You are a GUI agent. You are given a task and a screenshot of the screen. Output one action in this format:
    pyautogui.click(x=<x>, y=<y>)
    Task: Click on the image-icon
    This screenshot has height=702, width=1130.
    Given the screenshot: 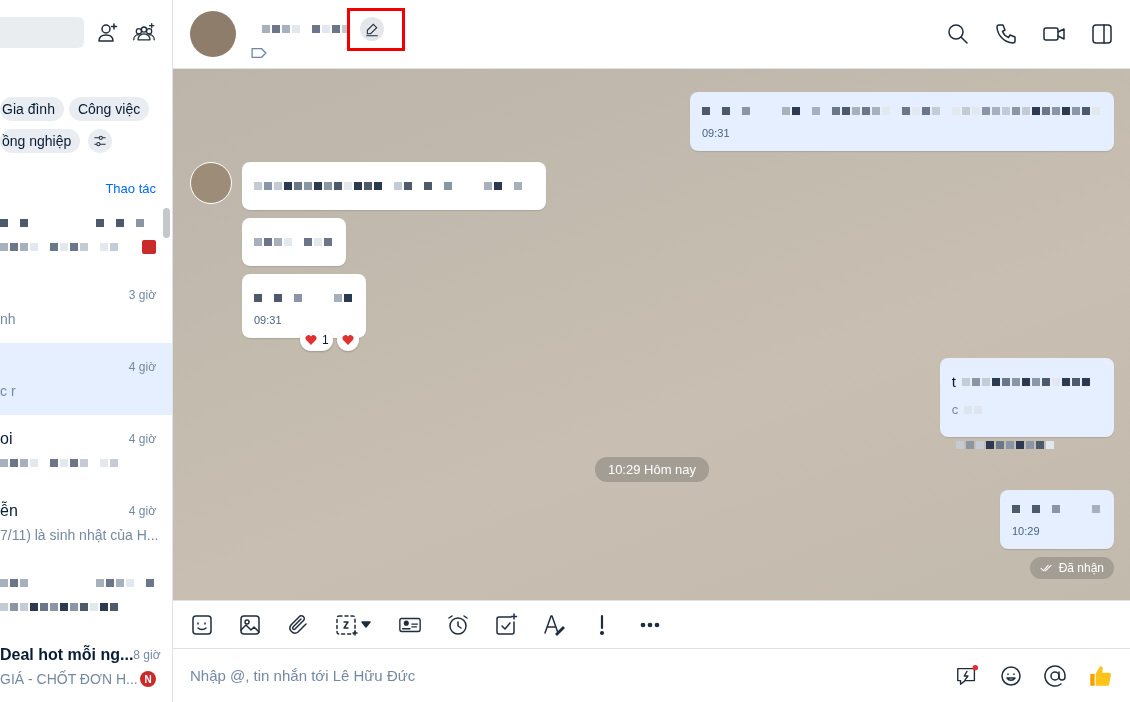 What is the action you would take?
    pyautogui.click(x=250, y=624)
    